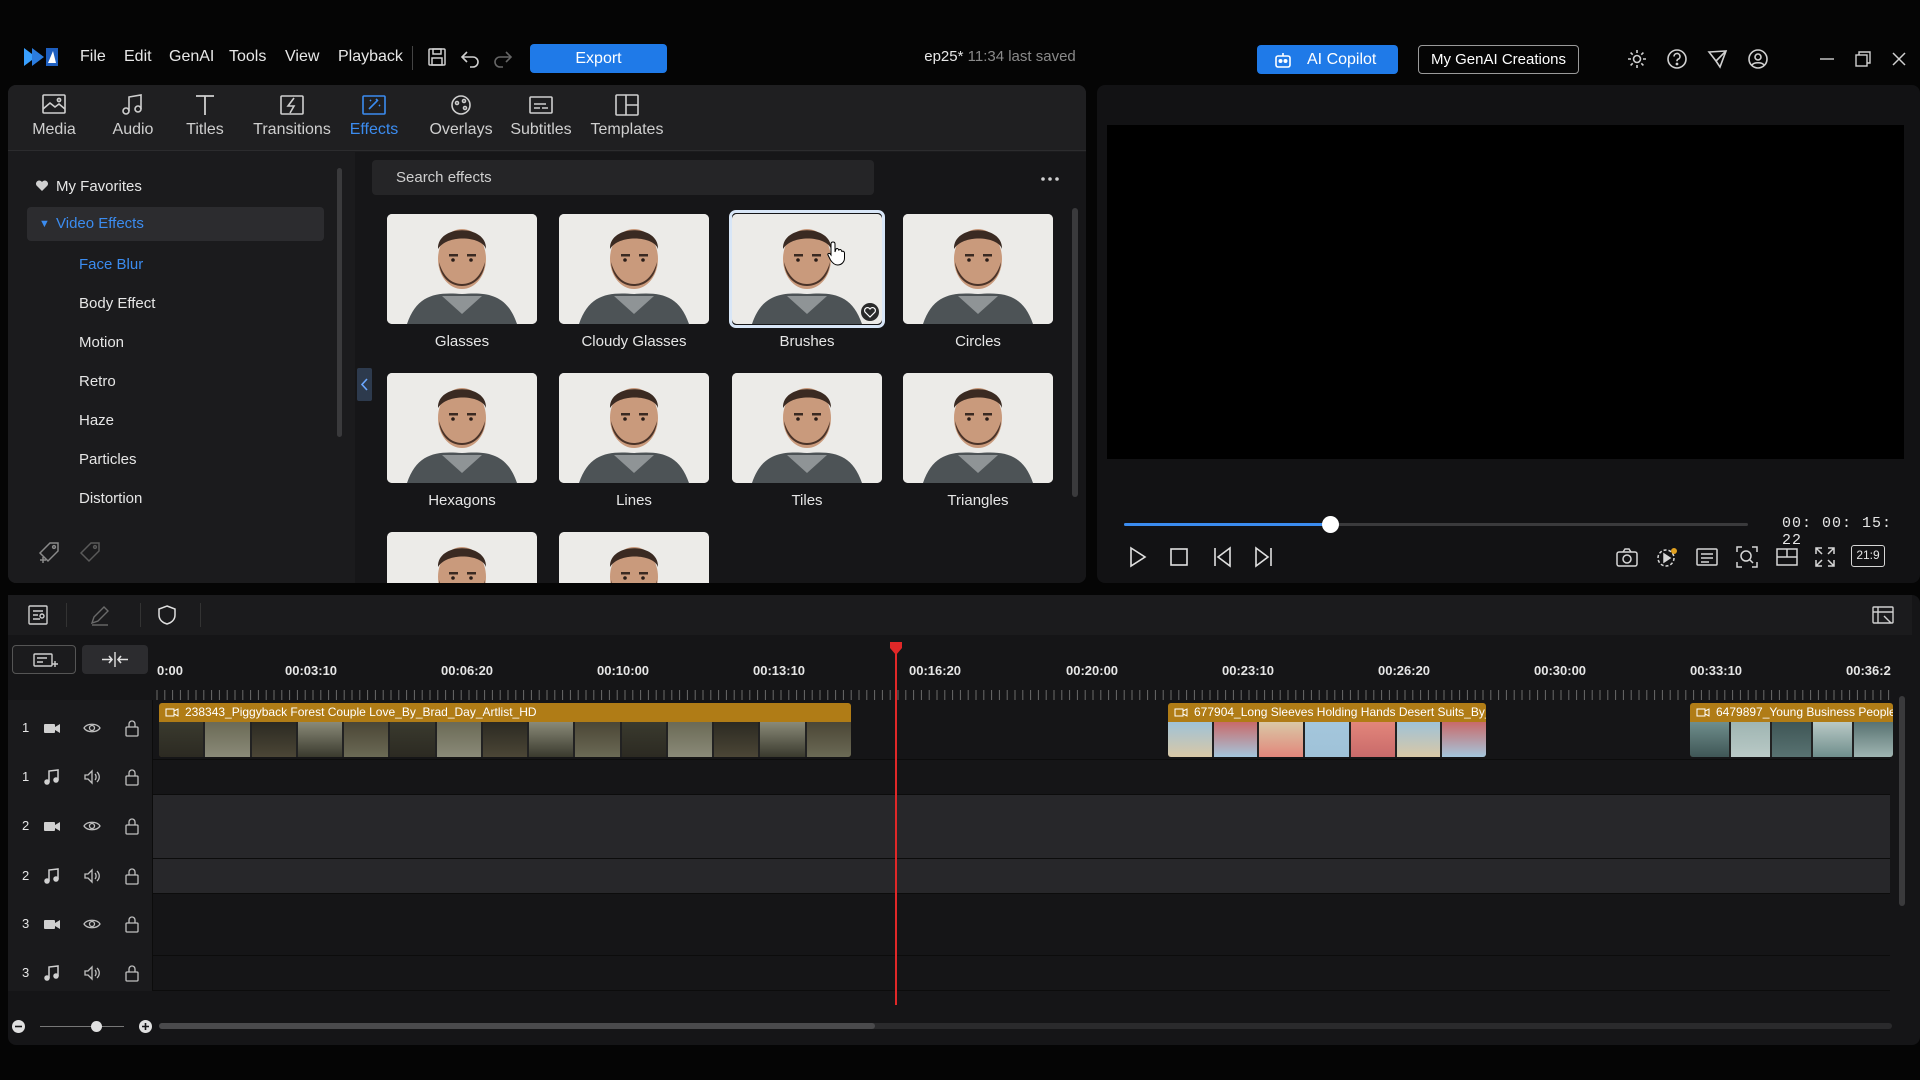 The height and width of the screenshot is (1080, 1920). I want to click on tab-transitions: Transitions, so click(292, 119).